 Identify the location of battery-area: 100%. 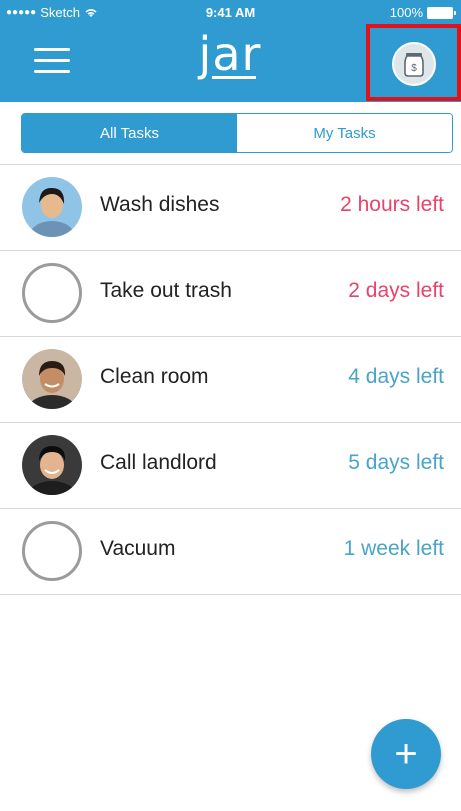
(422, 12).